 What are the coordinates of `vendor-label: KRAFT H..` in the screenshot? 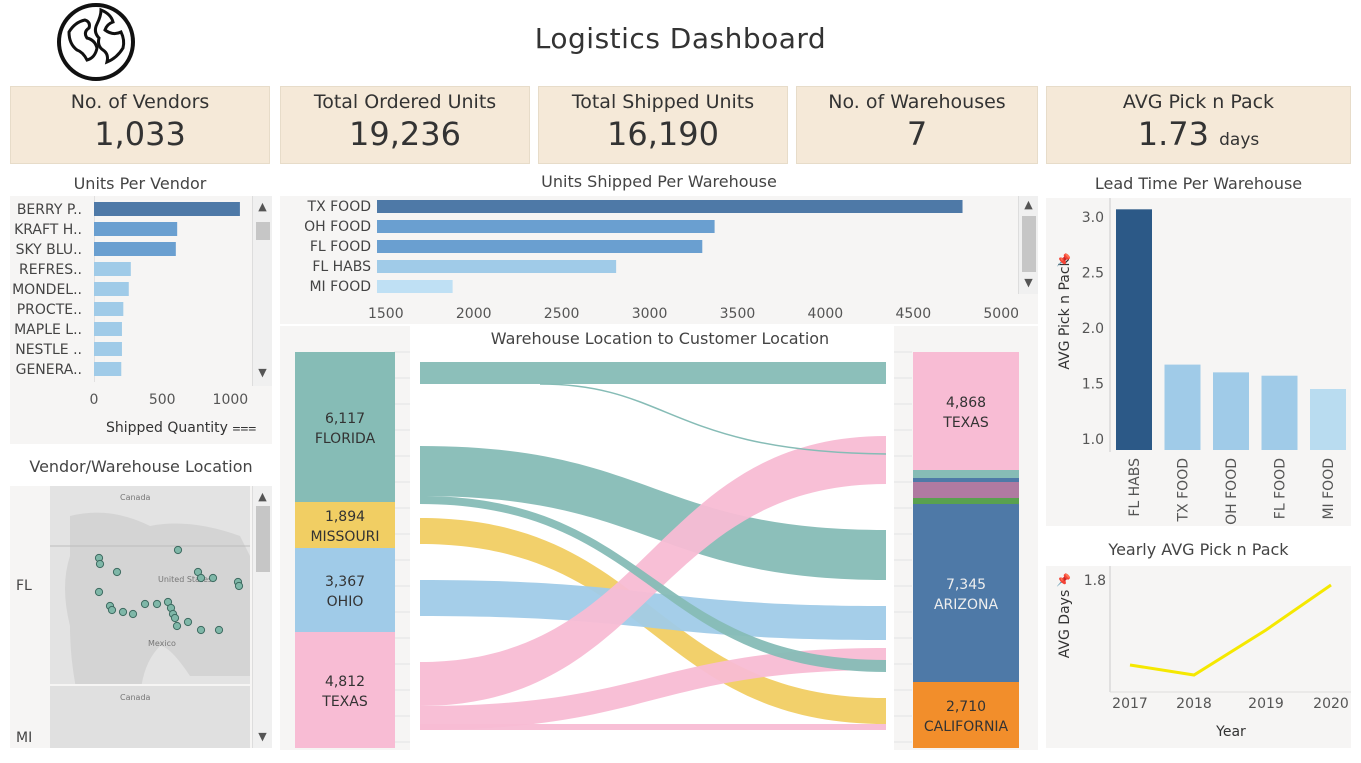 It's located at (48, 230).